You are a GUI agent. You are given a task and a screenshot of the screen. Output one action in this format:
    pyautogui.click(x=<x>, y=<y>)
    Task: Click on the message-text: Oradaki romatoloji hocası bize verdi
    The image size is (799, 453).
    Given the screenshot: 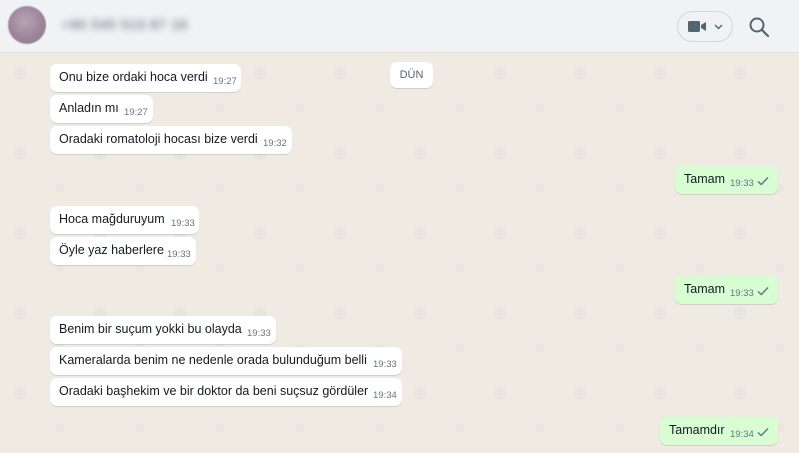 What is the action you would take?
    pyautogui.click(x=158, y=139)
    